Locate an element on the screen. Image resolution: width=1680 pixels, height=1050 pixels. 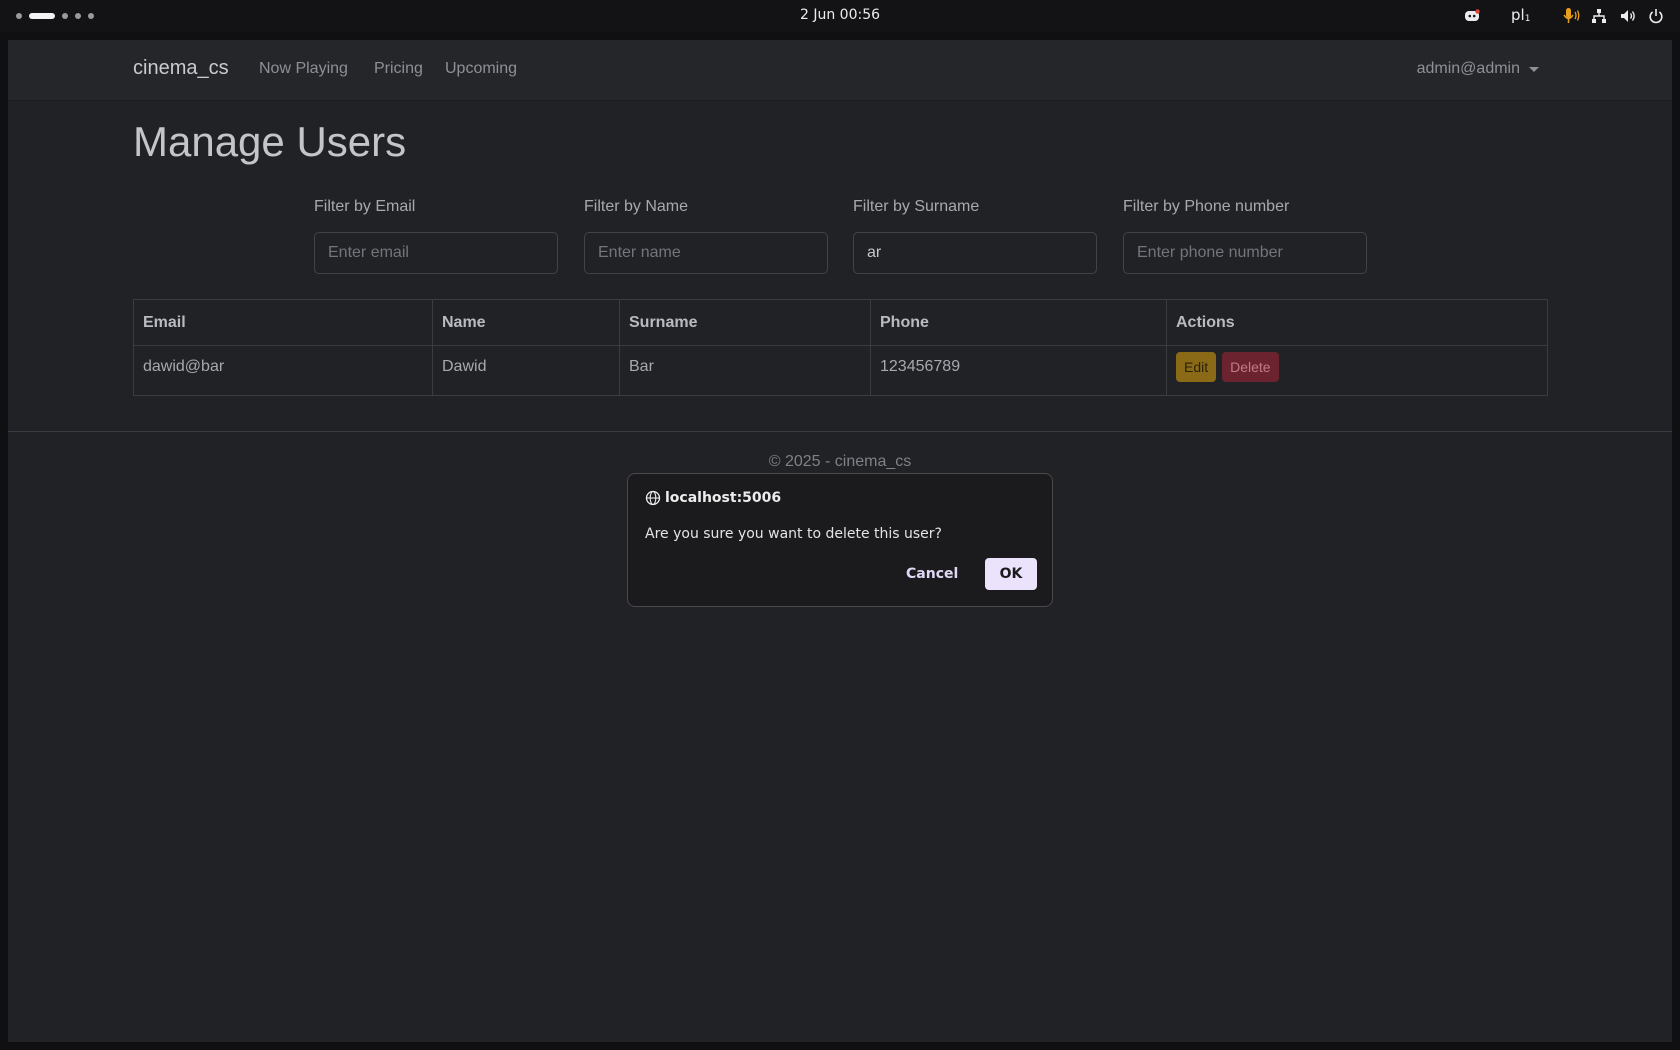
cell-phone: 123456789 is located at coordinates (1018, 370).